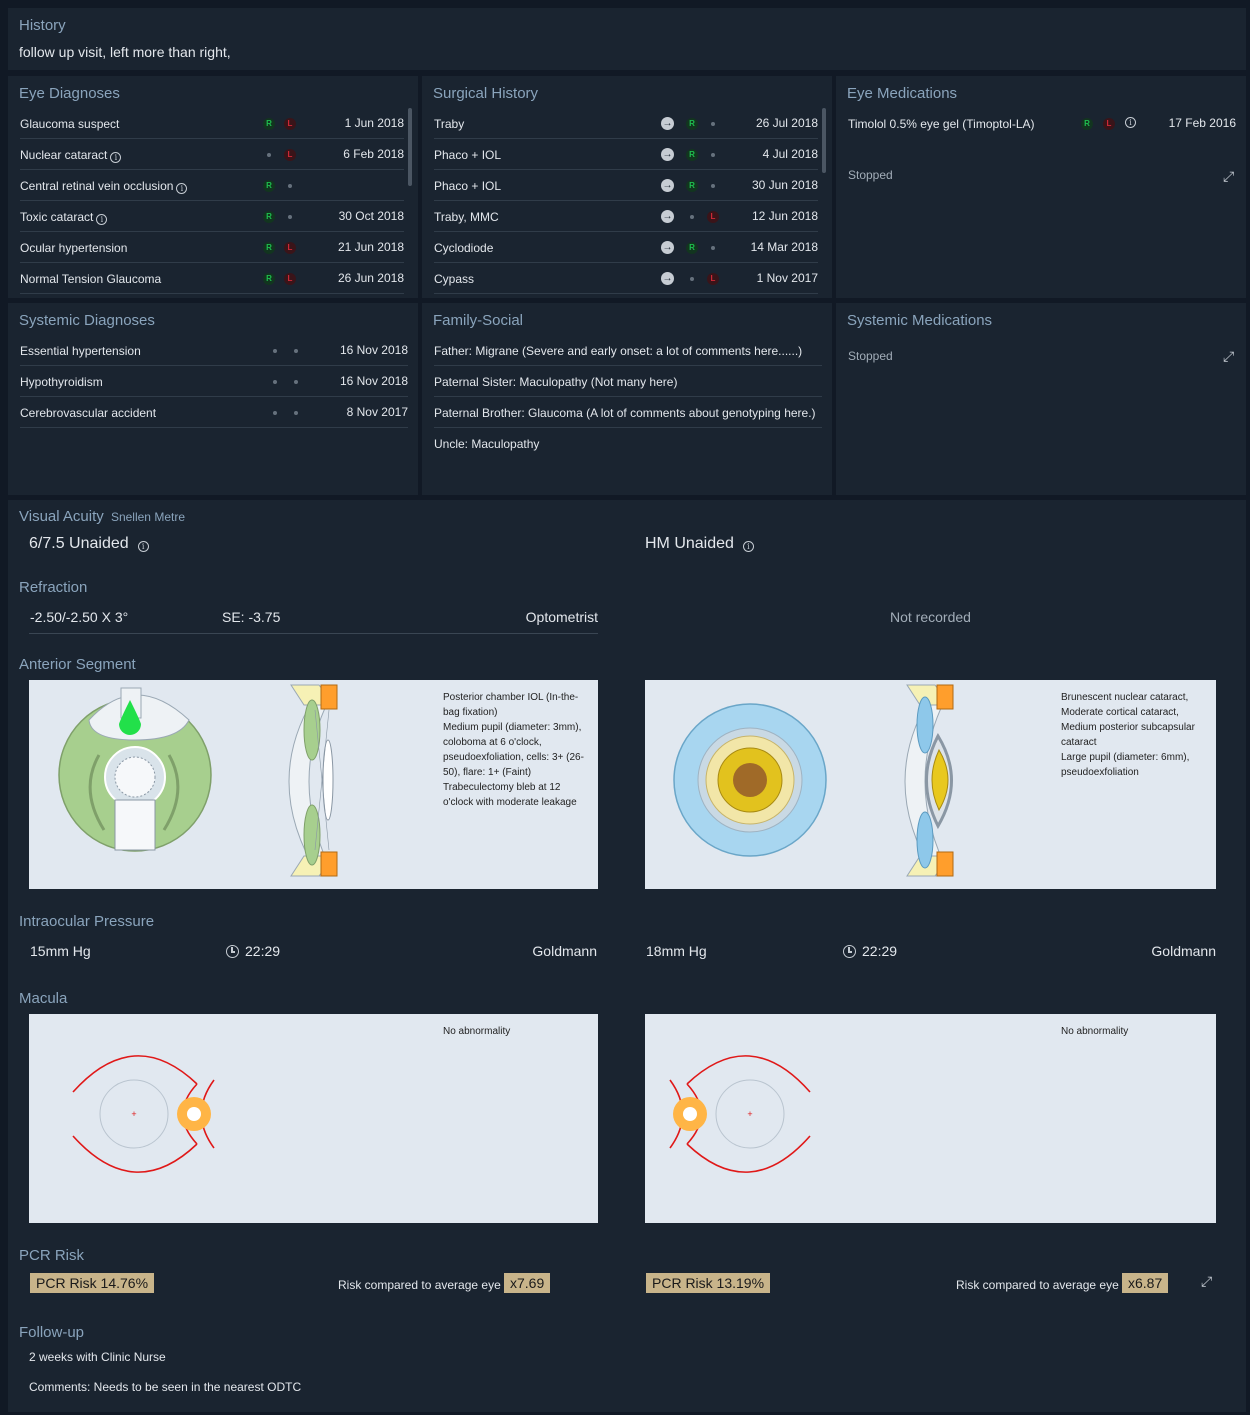 The width and height of the screenshot is (1250, 1415). Describe the element at coordinates (487, 444) in the screenshot. I see `family-history-text: Uncle: Maculopathy` at that location.